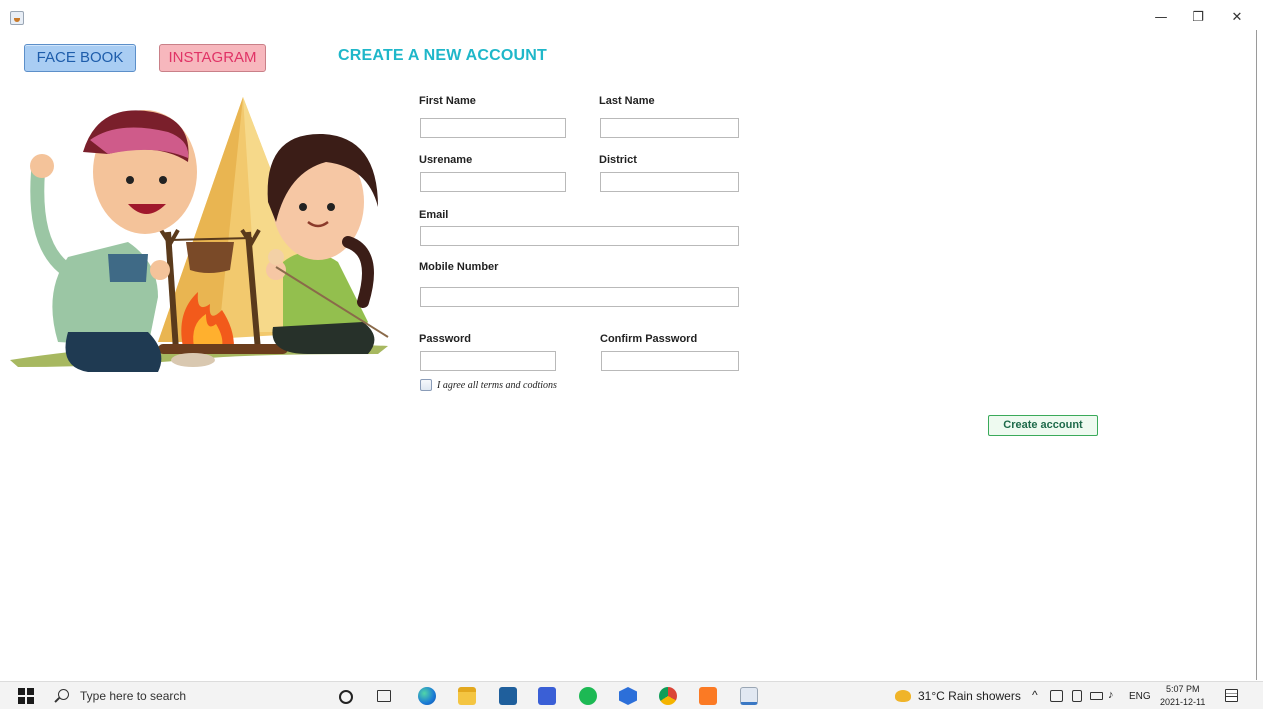 Image resolution: width=1263 pixels, height=709 pixels. What do you see at coordinates (618, 160) in the screenshot?
I see `district-label: District` at bounding box center [618, 160].